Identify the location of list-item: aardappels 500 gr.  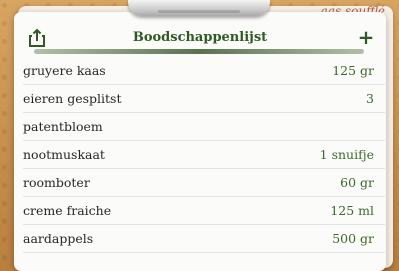
(204, 239).